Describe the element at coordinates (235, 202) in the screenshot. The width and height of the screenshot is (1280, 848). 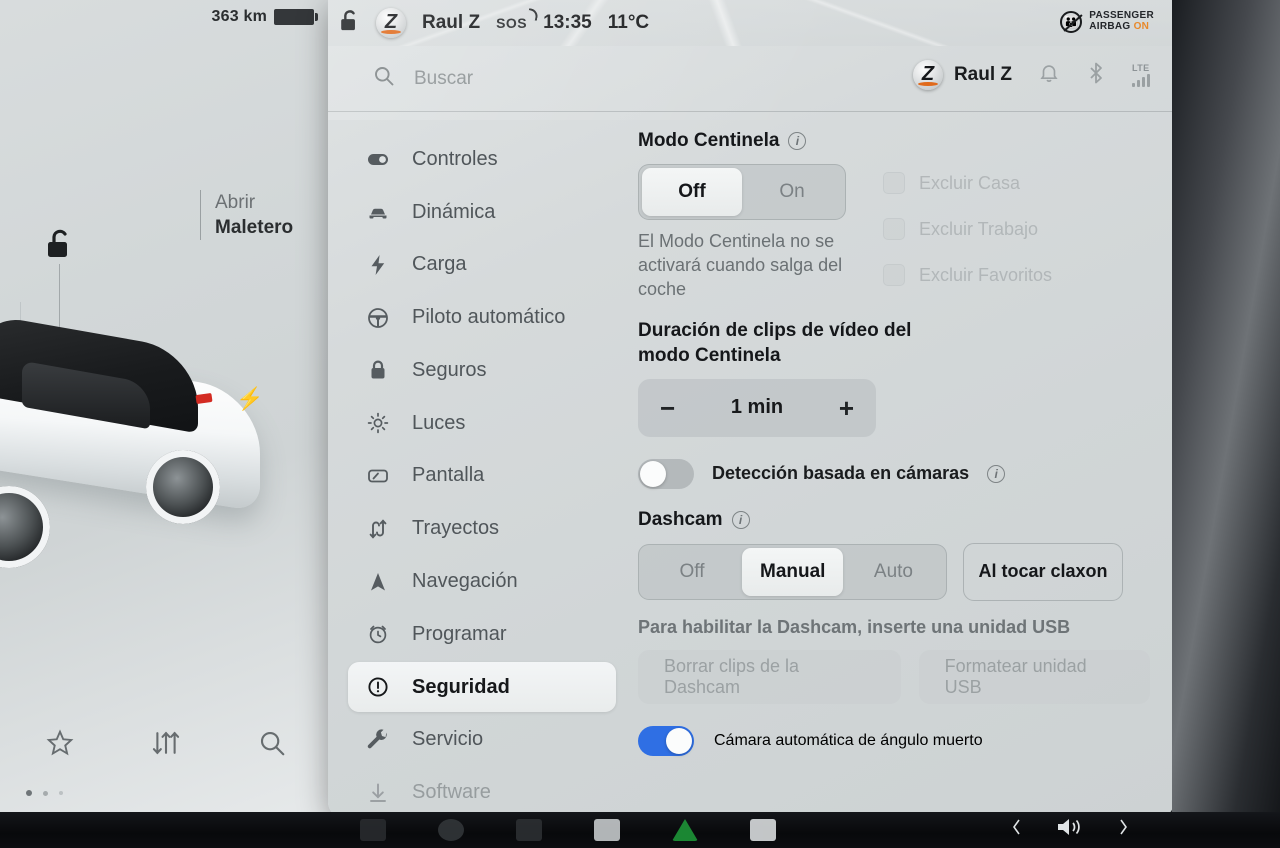
I see `trunk-action-label: Abrir` at that location.